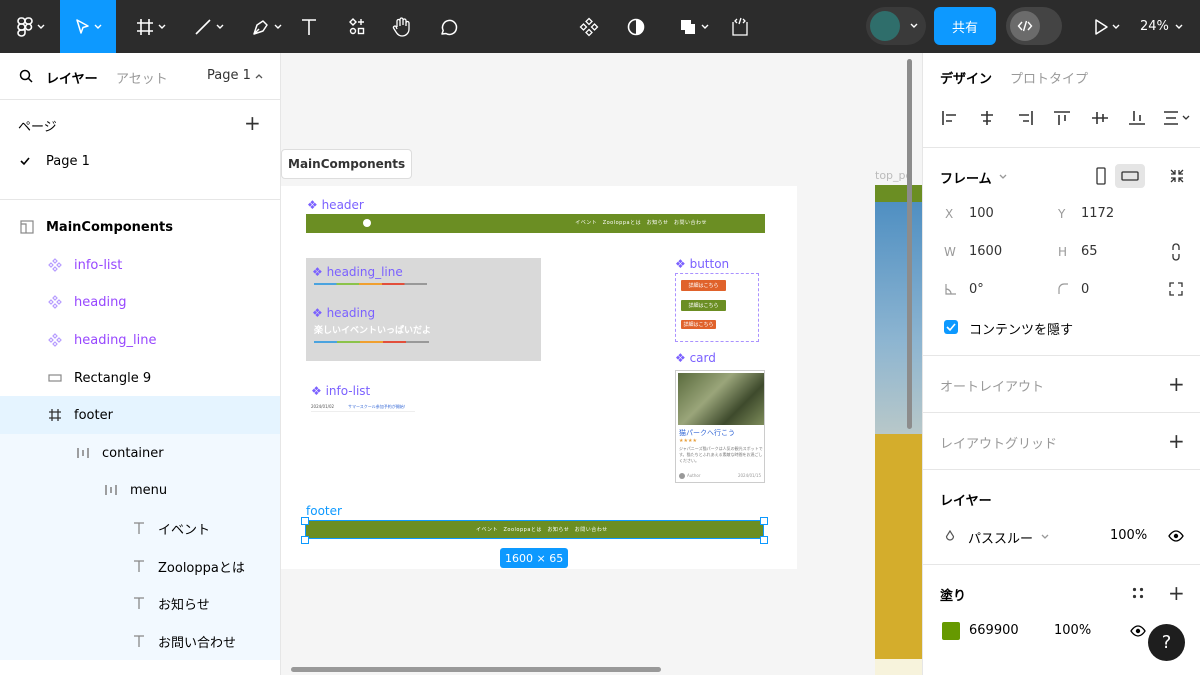 The width and height of the screenshot is (1200, 675). Describe the element at coordinates (476, 669) in the screenshot. I see `horizontal-scrollbar` at that location.